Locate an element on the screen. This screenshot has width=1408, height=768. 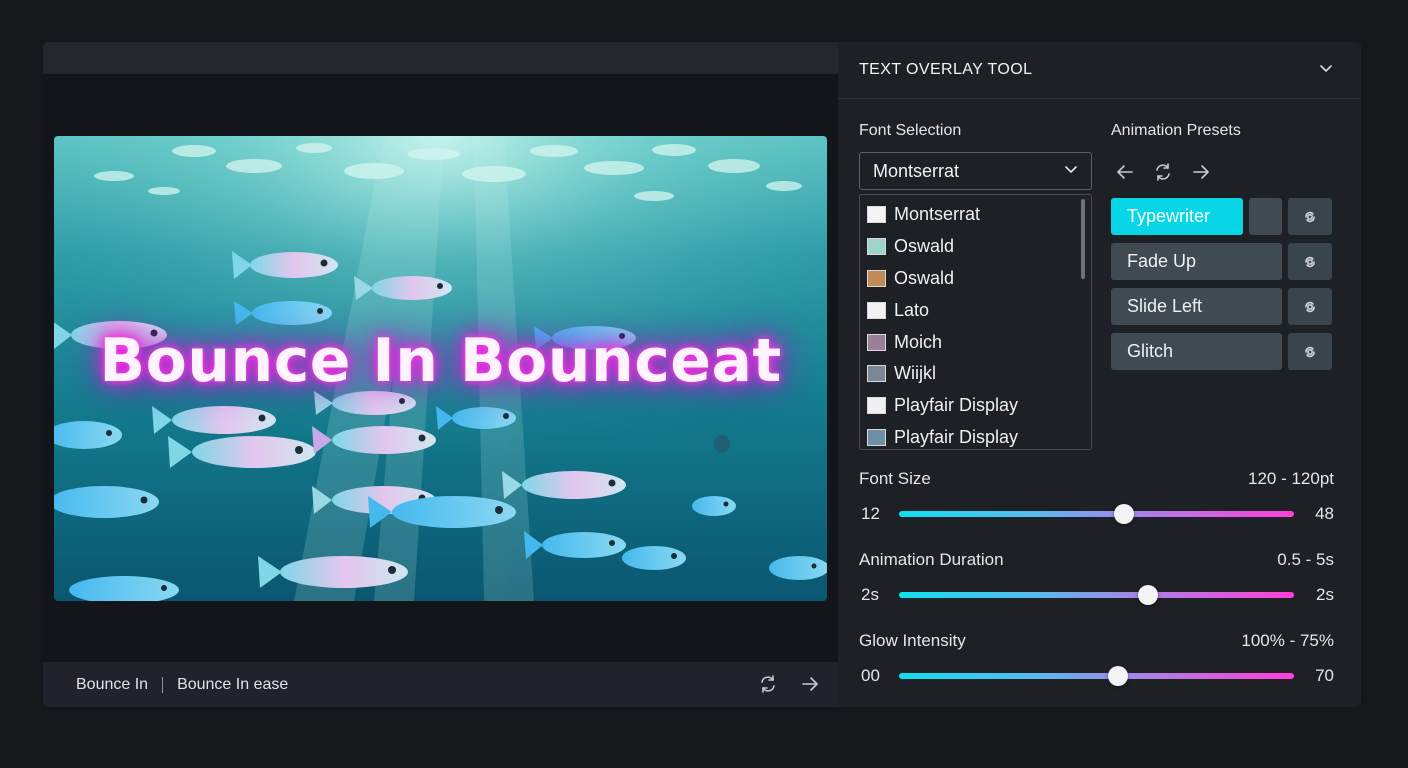
preset-row: Fade Up is located at coordinates (1226, 261).